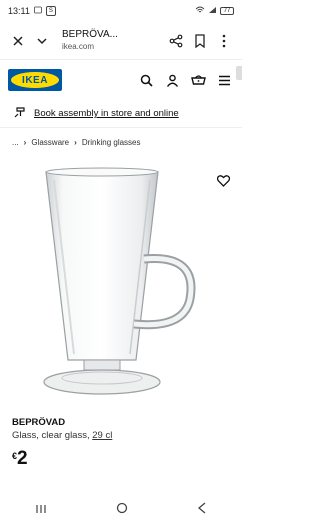 This screenshot has width=320, height=525. Describe the element at coordinates (223, 183) in the screenshot. I see `favorite-heart-icon` at that location.